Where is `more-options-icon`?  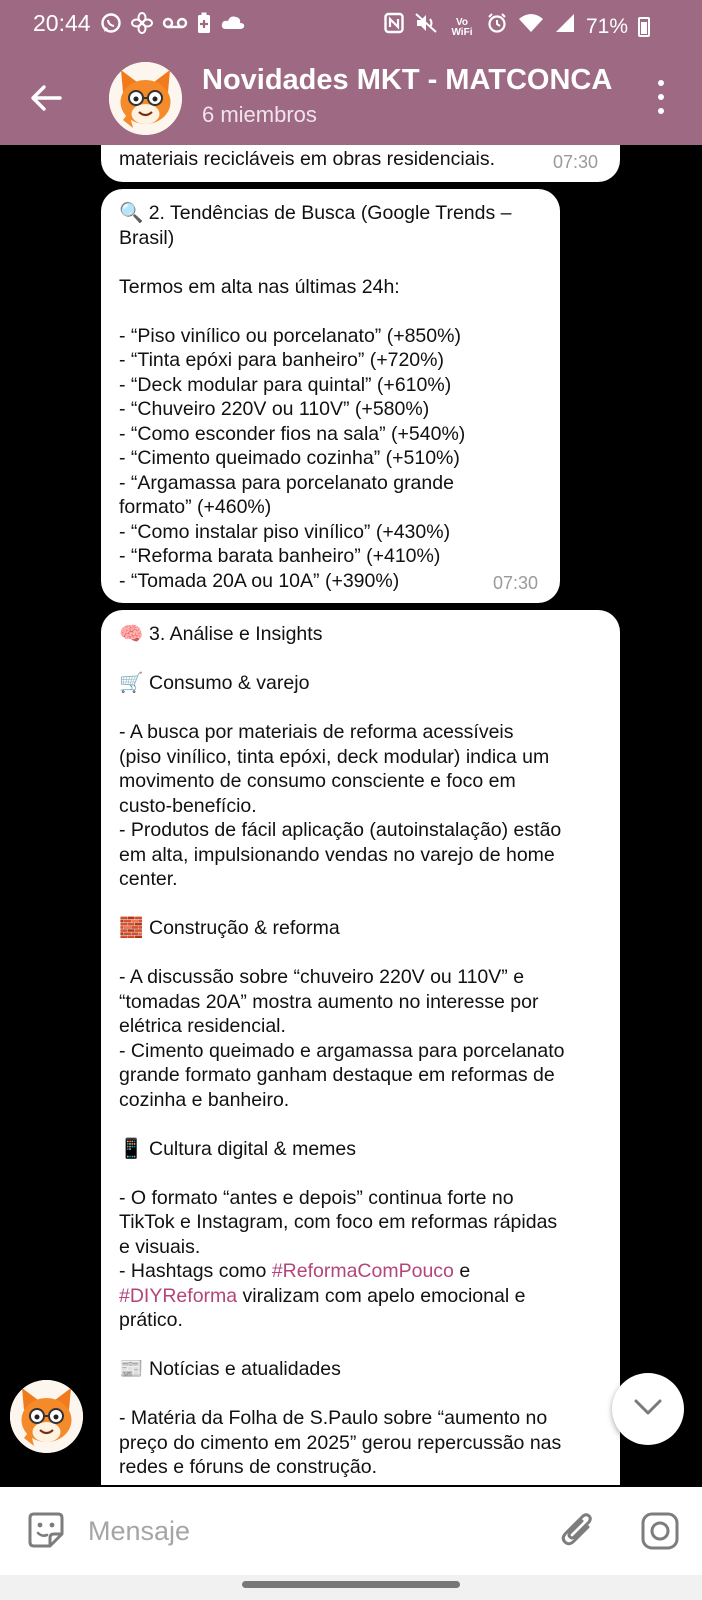
more-options-icon is located at coordinates (661, 97).